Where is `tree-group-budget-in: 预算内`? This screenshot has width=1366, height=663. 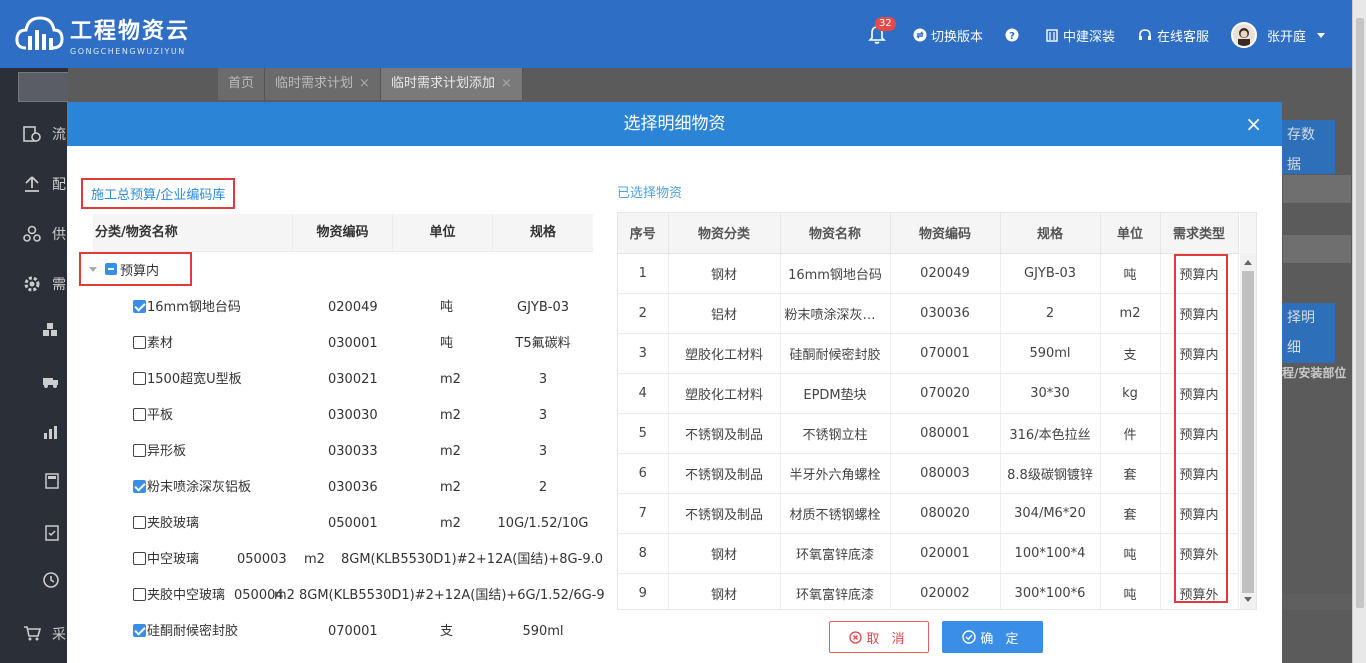 tree-group-budget-in: 预算内 is located at coordinates (135, 269).